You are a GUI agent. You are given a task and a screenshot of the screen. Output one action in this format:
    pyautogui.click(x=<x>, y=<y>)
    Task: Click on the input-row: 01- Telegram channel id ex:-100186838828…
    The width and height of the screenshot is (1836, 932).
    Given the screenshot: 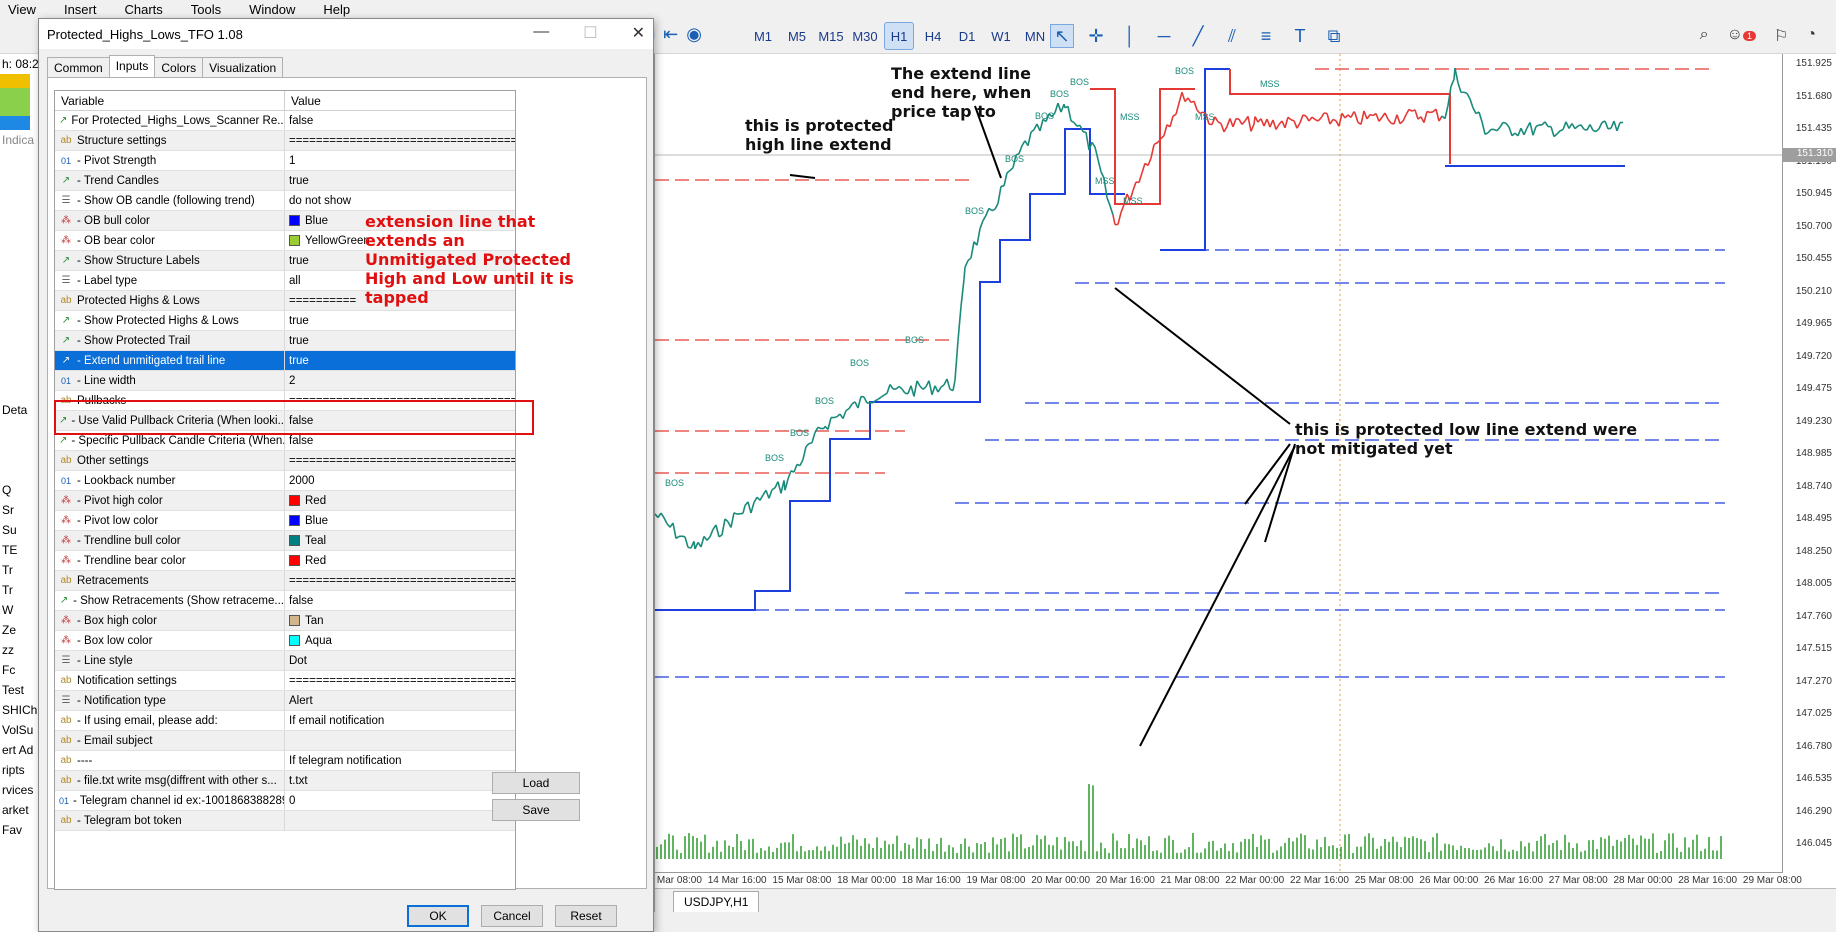 What is the action you would take?
    pyautogui.click(x=285, y=801)
    